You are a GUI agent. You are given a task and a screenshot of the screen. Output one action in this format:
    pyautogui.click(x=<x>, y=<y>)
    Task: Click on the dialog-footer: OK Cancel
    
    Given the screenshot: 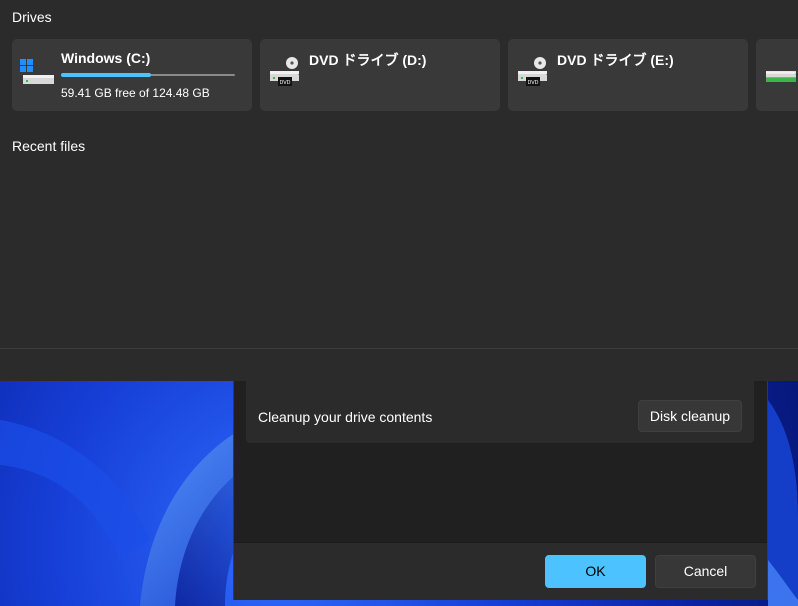 What is the action you would take?
    pyautogui.click(x=500, y=571)
    